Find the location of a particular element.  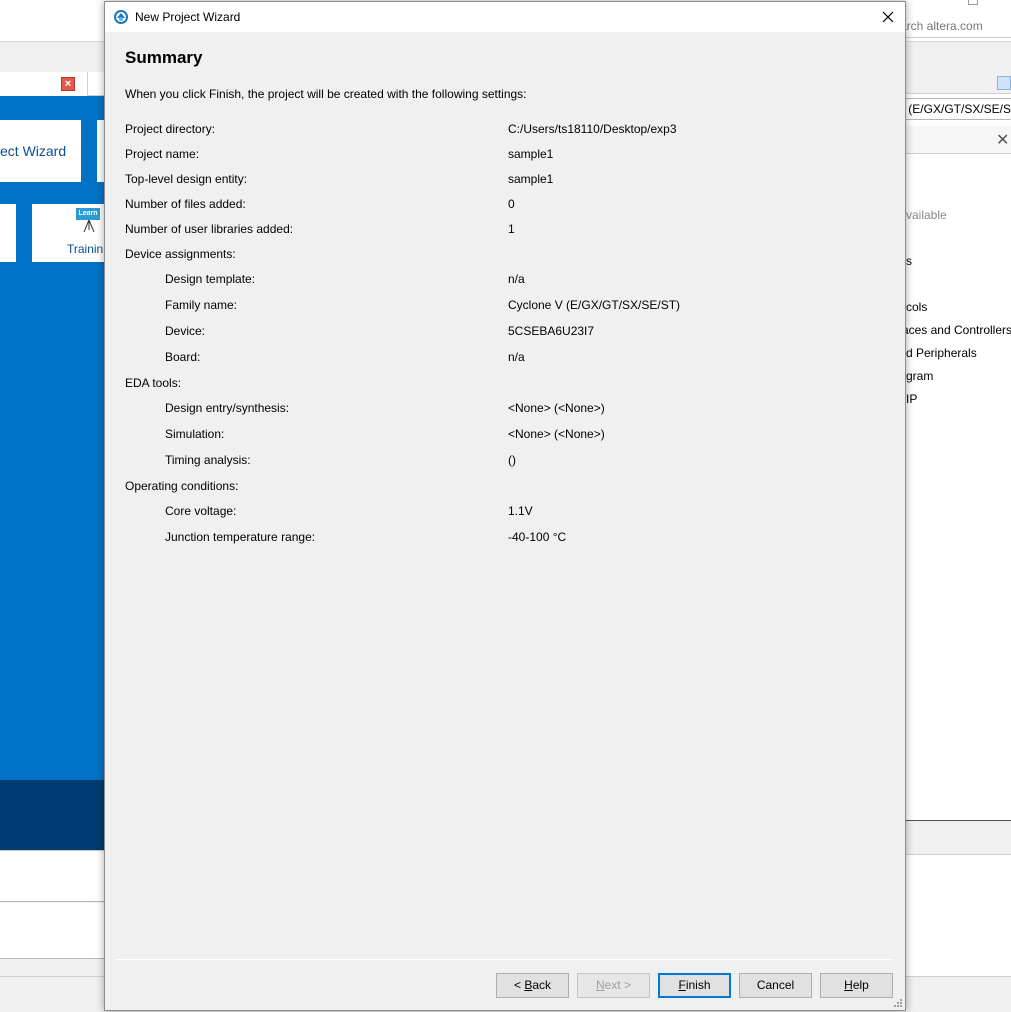

back-button-prefix: < is located at coordinates (519, 985).